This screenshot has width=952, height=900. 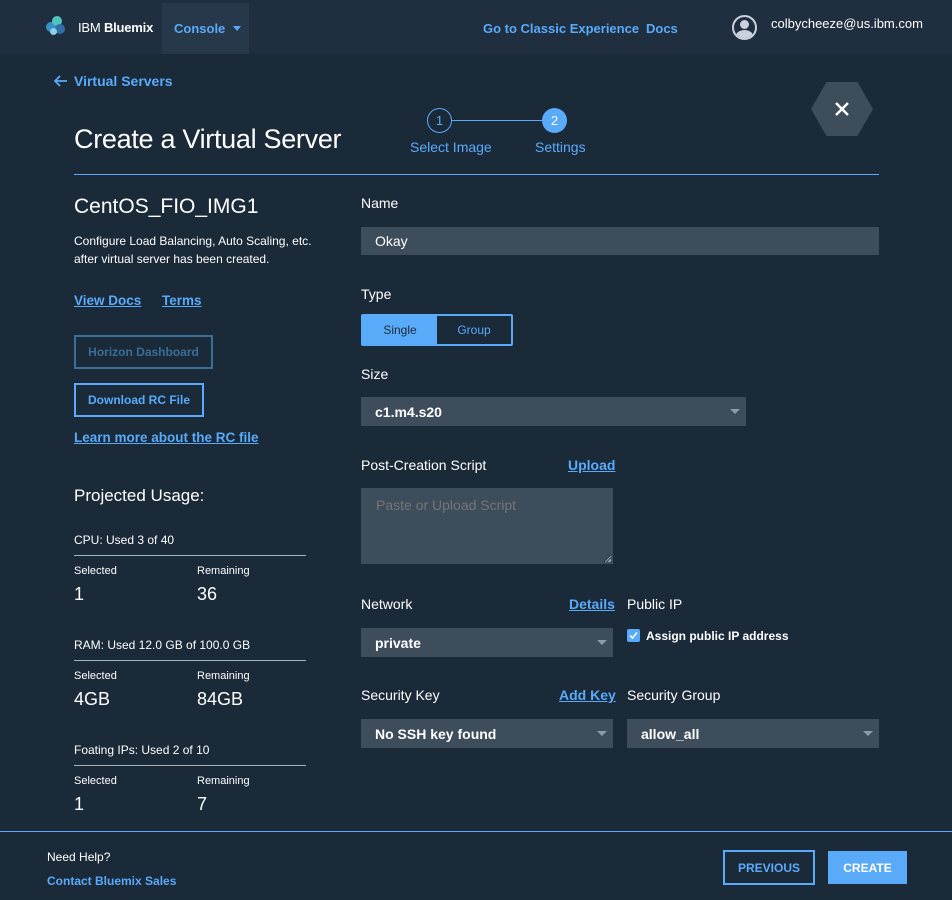 What do you see at coordinates (107, 300) in the screenshot?
I see `view-docs-link: View Docs` at bounding box center [107, 300].